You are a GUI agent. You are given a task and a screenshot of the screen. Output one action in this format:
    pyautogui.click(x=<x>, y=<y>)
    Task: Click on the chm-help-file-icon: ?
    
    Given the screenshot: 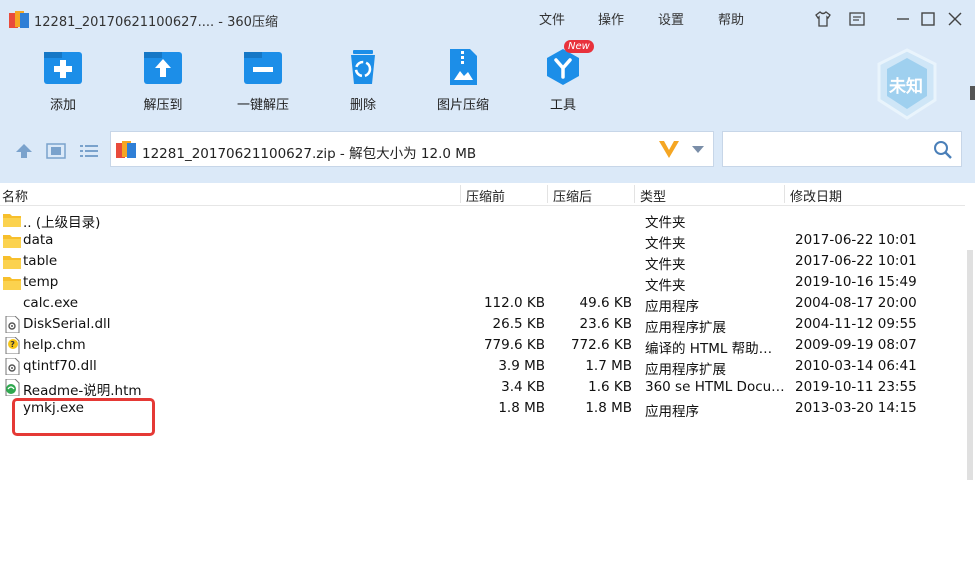 What is the action you would take?
    pyautogui.click(x=12, y=345)
    